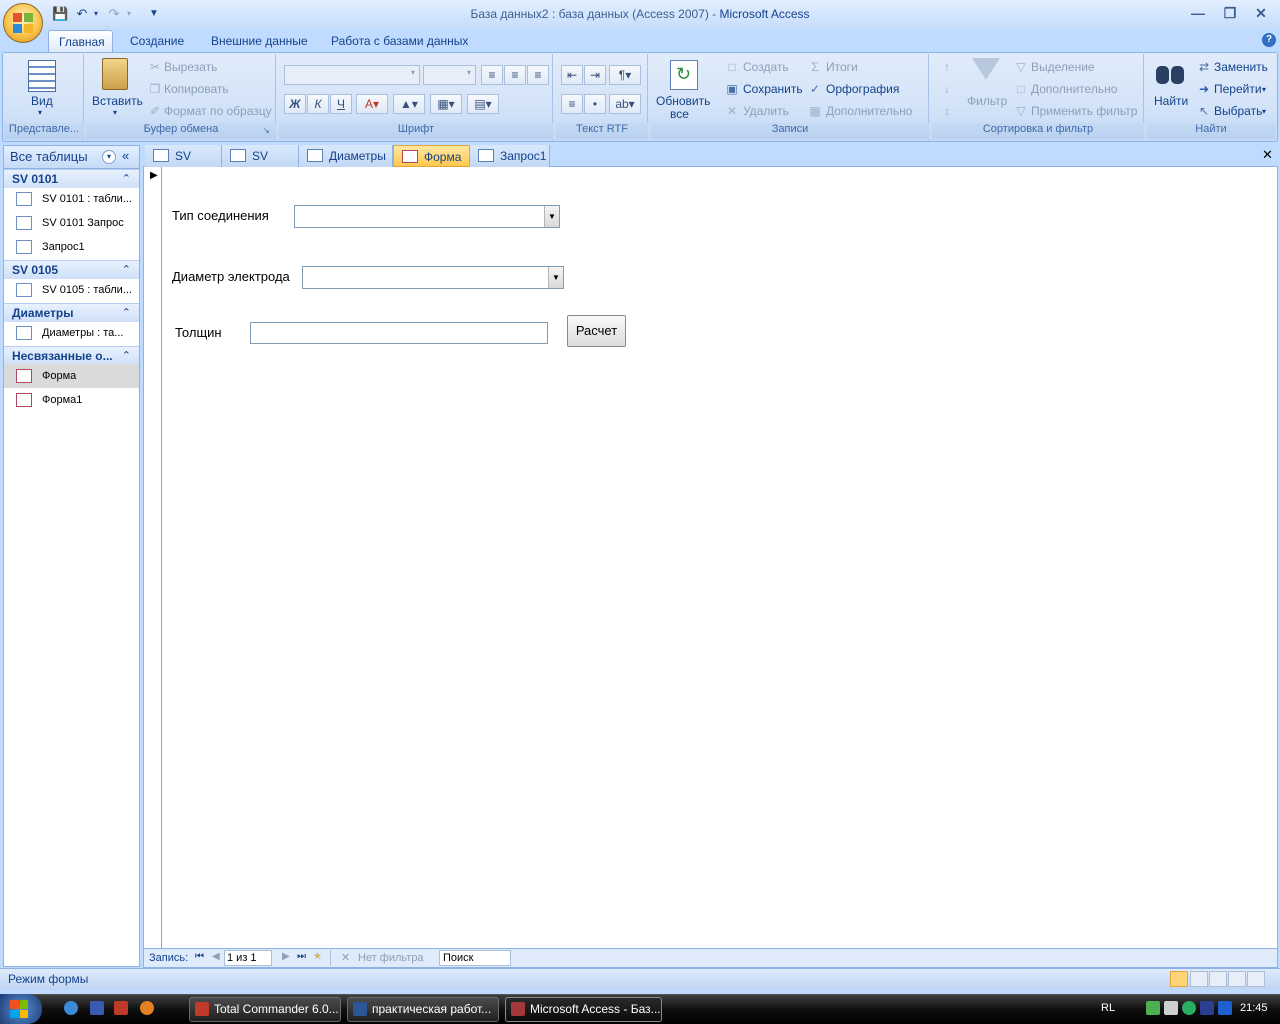 The width and height of the screenshot is (1280, 1024). I want to click on sort-ascending-icon: ↑, so click(947, 67).